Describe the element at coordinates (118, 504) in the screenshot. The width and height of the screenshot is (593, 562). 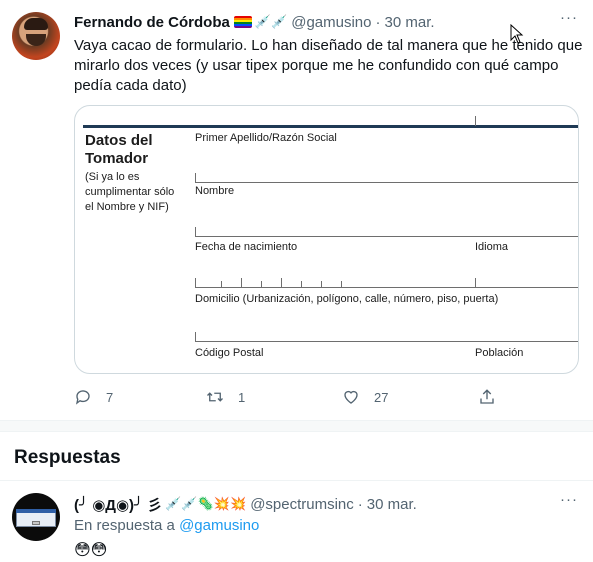
I see `reply-author-name: (╯ ◉Д◉)╯ 彡` at that location.